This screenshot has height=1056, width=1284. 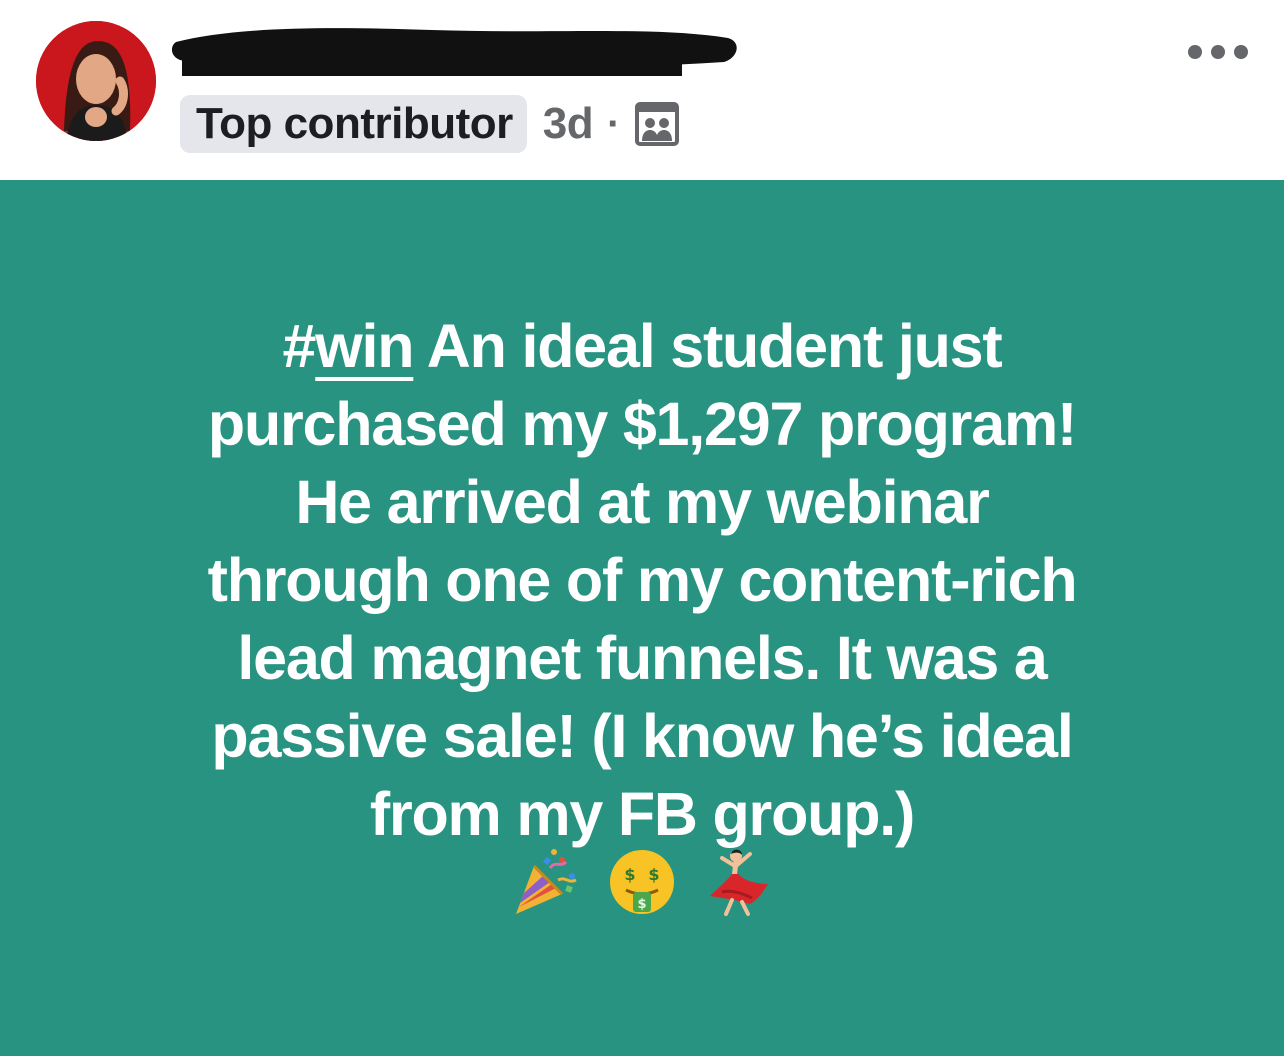 I want to click on post-line: purchased my $1,297 program!, so click(x=642, y=424).